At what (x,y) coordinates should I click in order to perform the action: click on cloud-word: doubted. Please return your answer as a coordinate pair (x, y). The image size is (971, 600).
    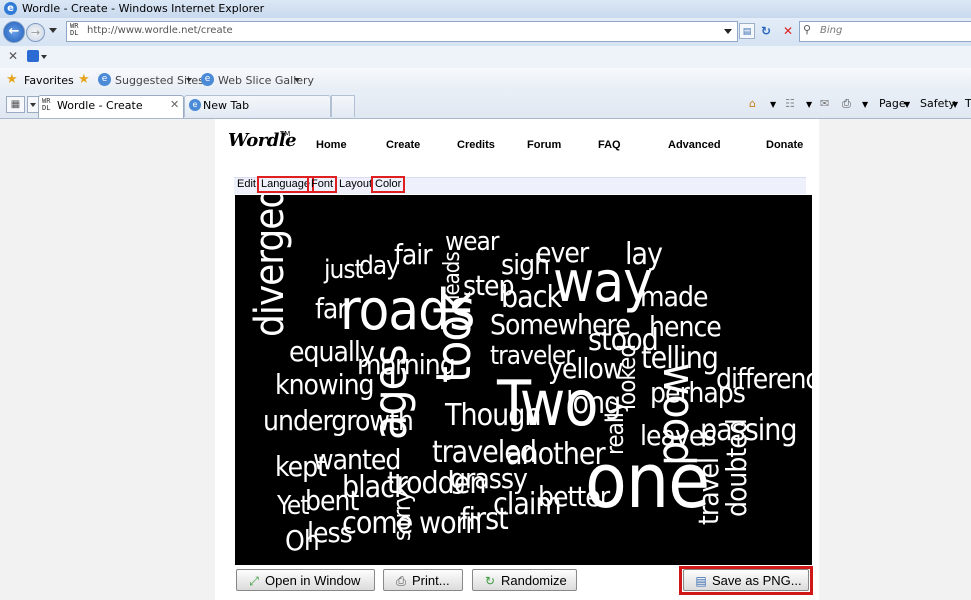
    Looking at the image, I should click on (736, 468).